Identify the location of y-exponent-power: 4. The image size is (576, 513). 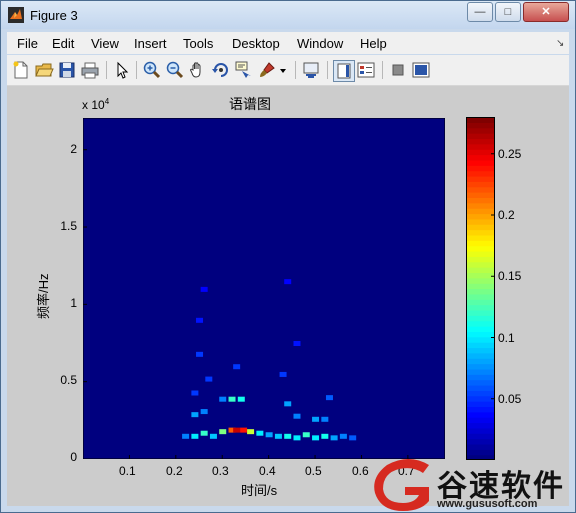
(107, 101).